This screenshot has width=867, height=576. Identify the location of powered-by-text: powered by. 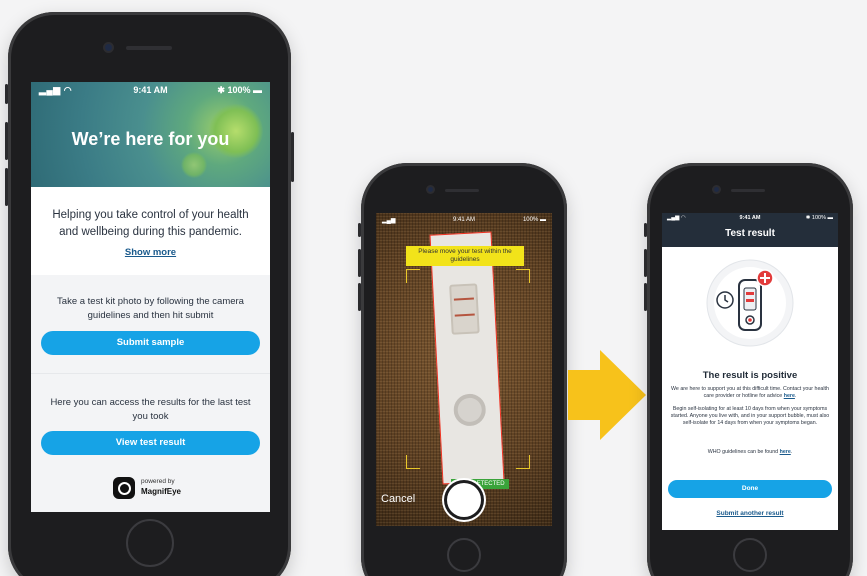
(158, 481).